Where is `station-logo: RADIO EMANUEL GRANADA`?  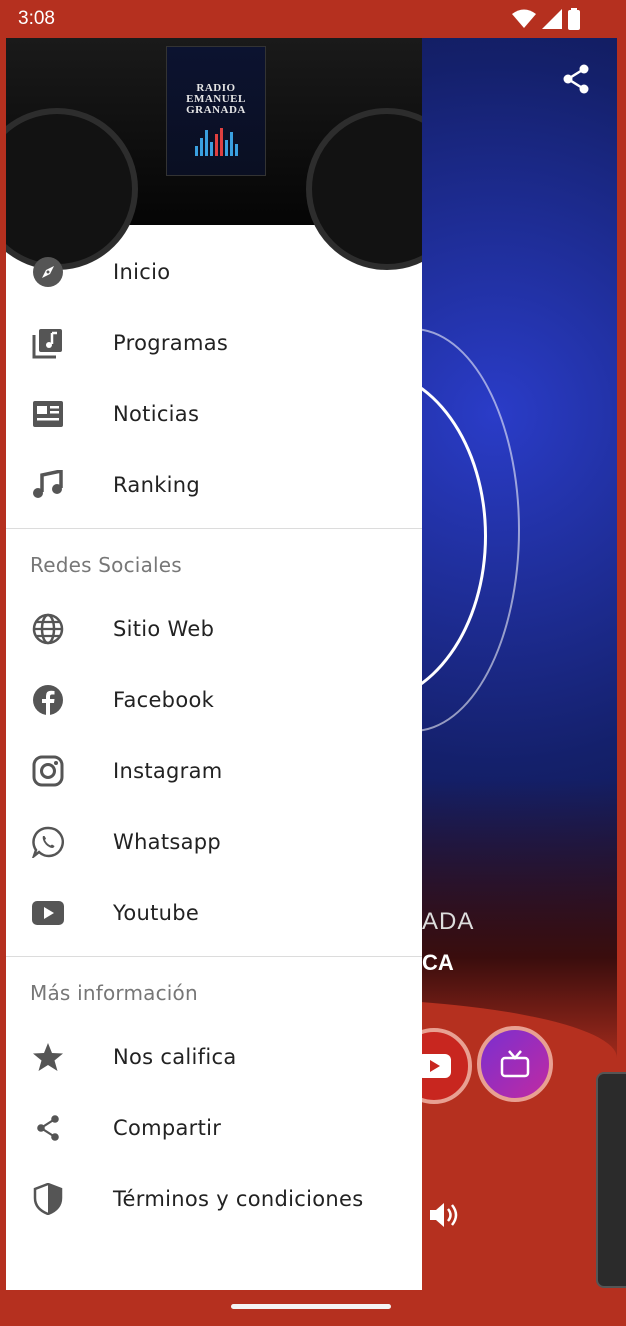 station-logo: RADIO EMANUEL GRANADA is located at coordinates (216, 111).